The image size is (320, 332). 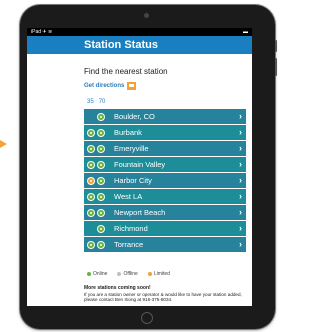 I want to click on map-pin-icon, so click(x=132, y=86).